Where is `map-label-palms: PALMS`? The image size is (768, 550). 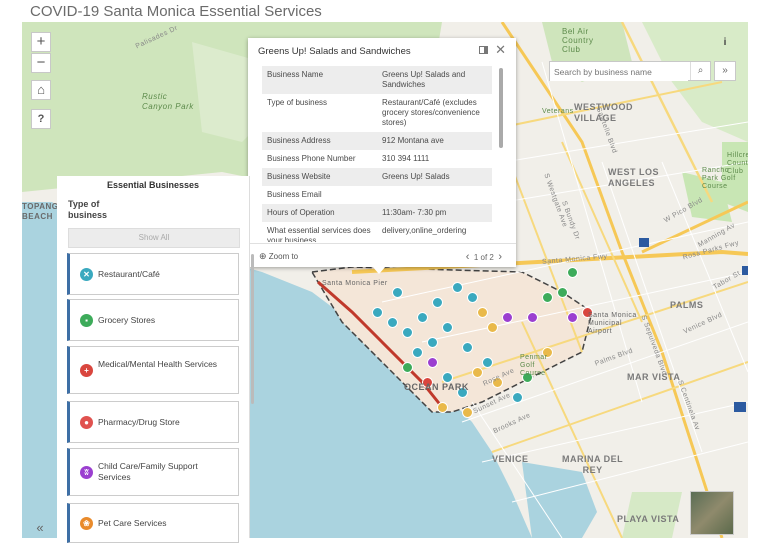 map-label-palms: PALMS is located at coordinates (687, 305).